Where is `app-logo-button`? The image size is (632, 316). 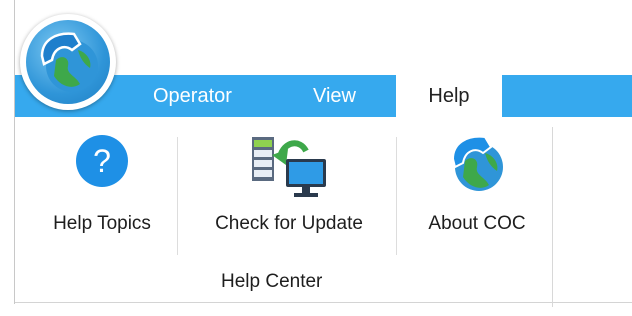 app-logo-button is located at coordinates (68, 62).